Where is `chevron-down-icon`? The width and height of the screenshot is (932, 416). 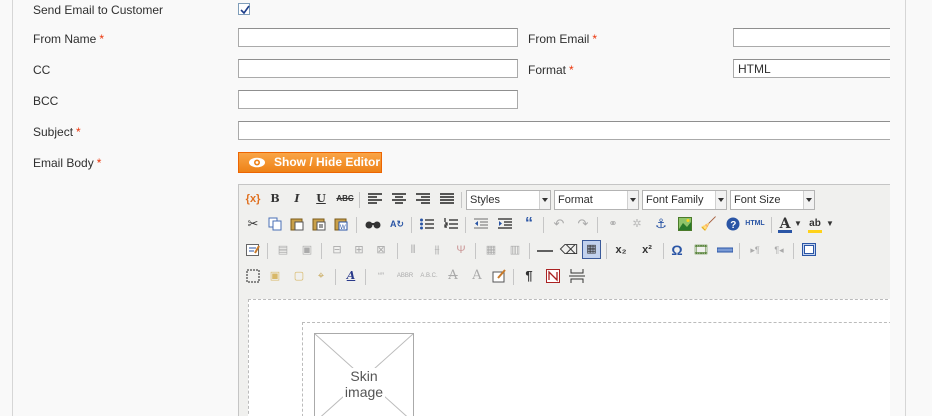
chevron-down-icon is located at coordinates (720, 200).